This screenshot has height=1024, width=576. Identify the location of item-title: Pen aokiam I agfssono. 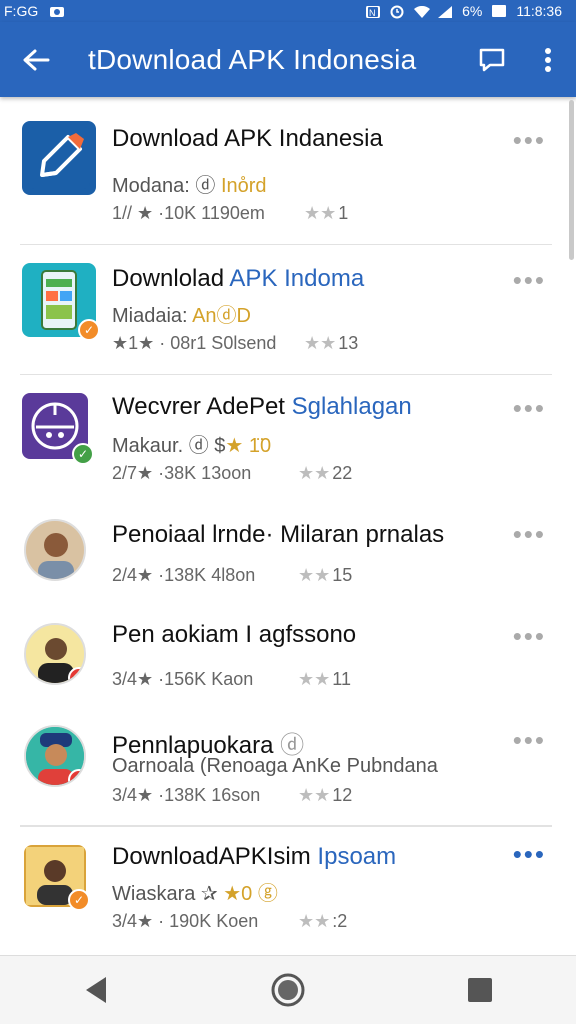
(234, 634).